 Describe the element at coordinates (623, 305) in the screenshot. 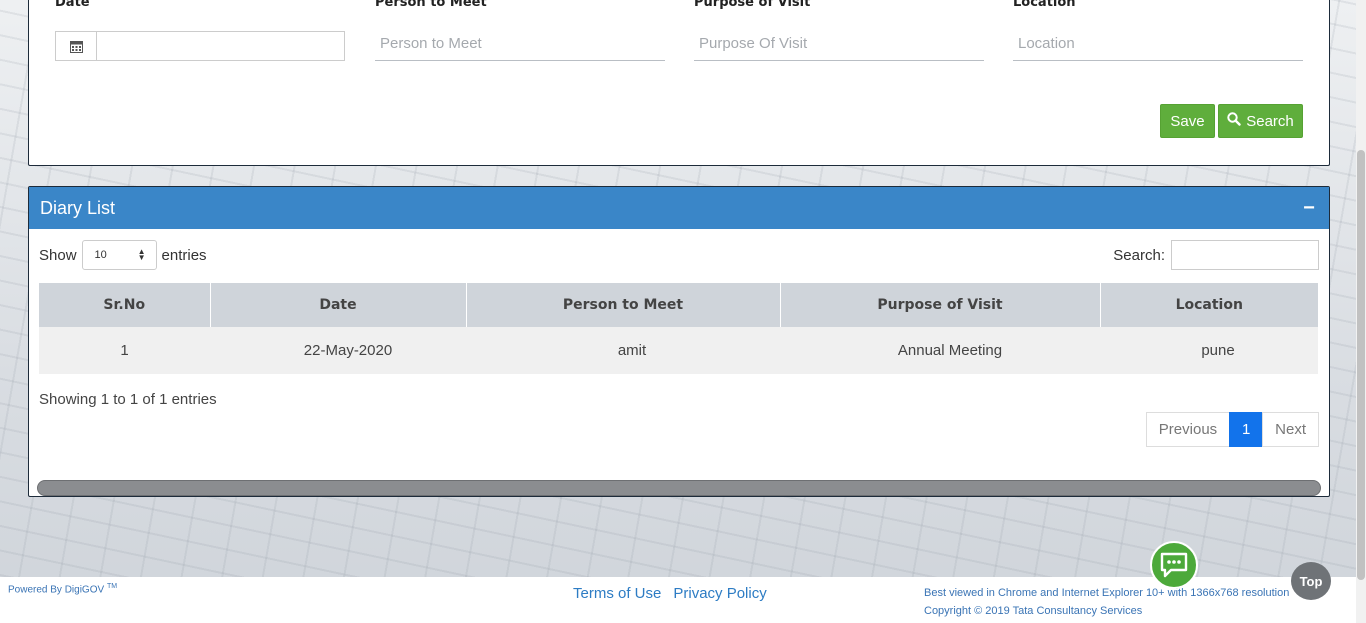

I see `column-header-person: Person to Meet` at that location.